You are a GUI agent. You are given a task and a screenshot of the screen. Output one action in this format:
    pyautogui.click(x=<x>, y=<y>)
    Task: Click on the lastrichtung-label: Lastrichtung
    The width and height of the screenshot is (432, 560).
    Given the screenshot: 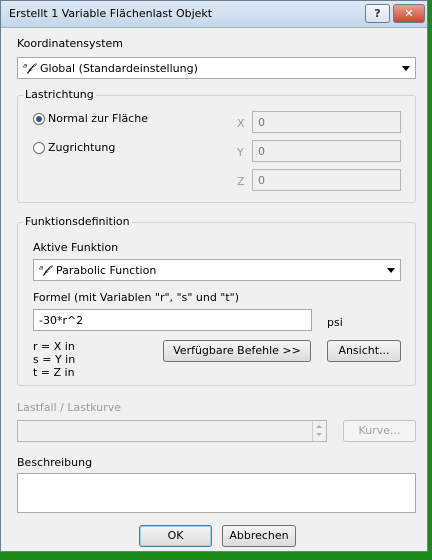 What is the action you would take?
    pyautogui.click(x=59, y=94)
    